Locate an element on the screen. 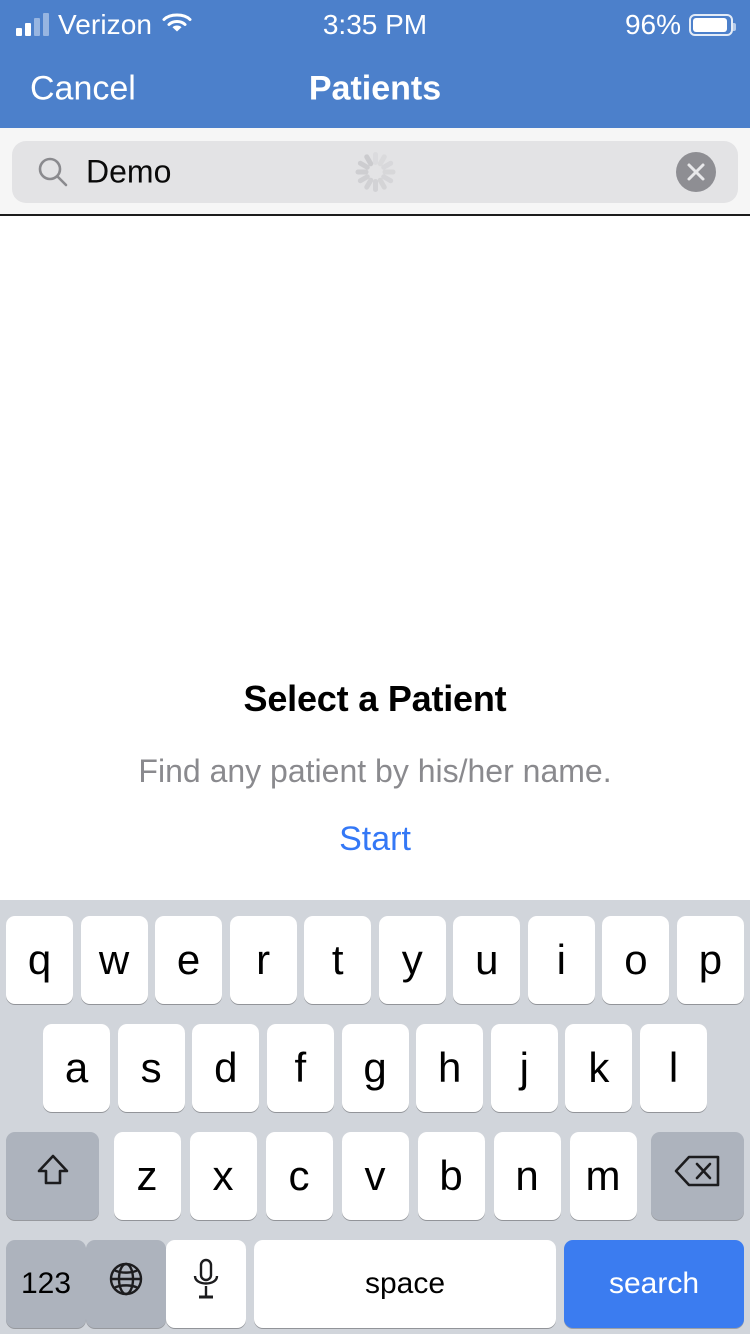  key-t: t is located at coordinates (338, 960).